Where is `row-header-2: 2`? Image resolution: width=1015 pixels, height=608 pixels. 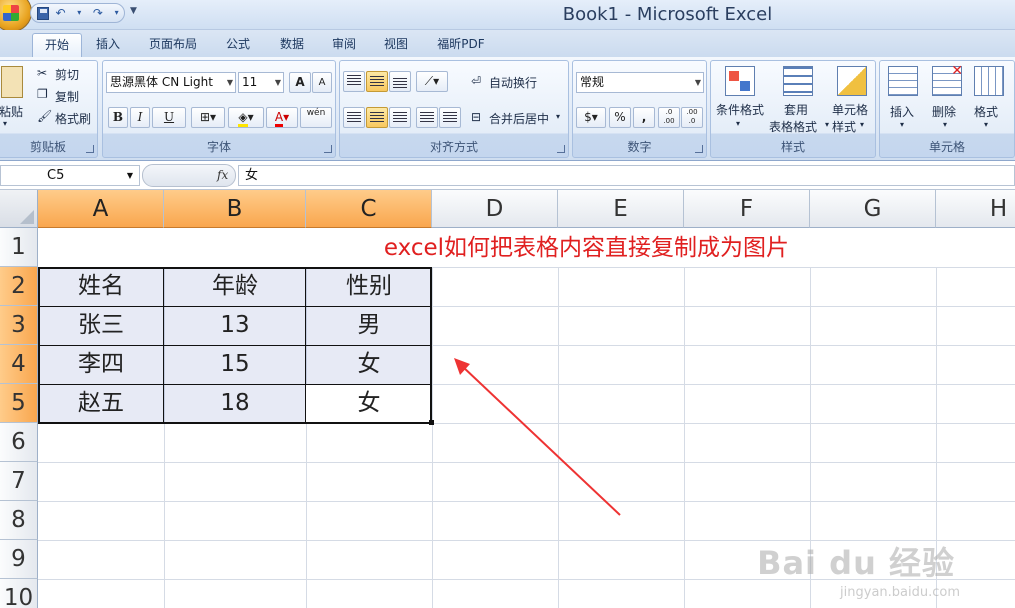
row-header-2: 2 is located at coordinates (19, 286).